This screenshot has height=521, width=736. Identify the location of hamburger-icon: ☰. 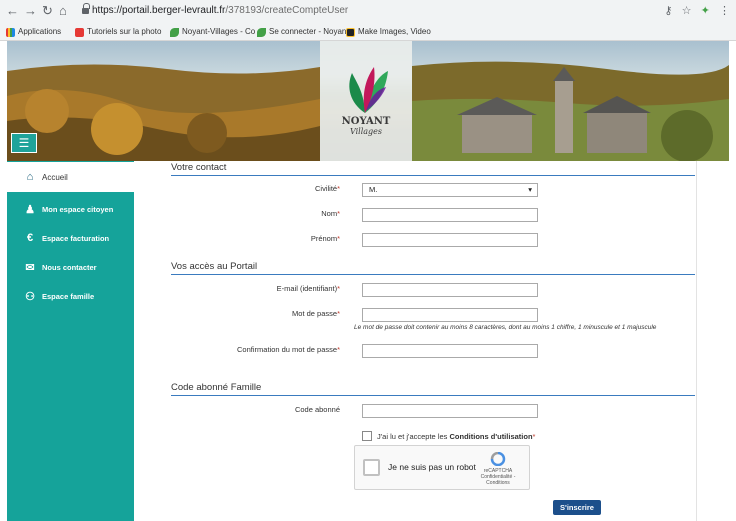
(24, 143).